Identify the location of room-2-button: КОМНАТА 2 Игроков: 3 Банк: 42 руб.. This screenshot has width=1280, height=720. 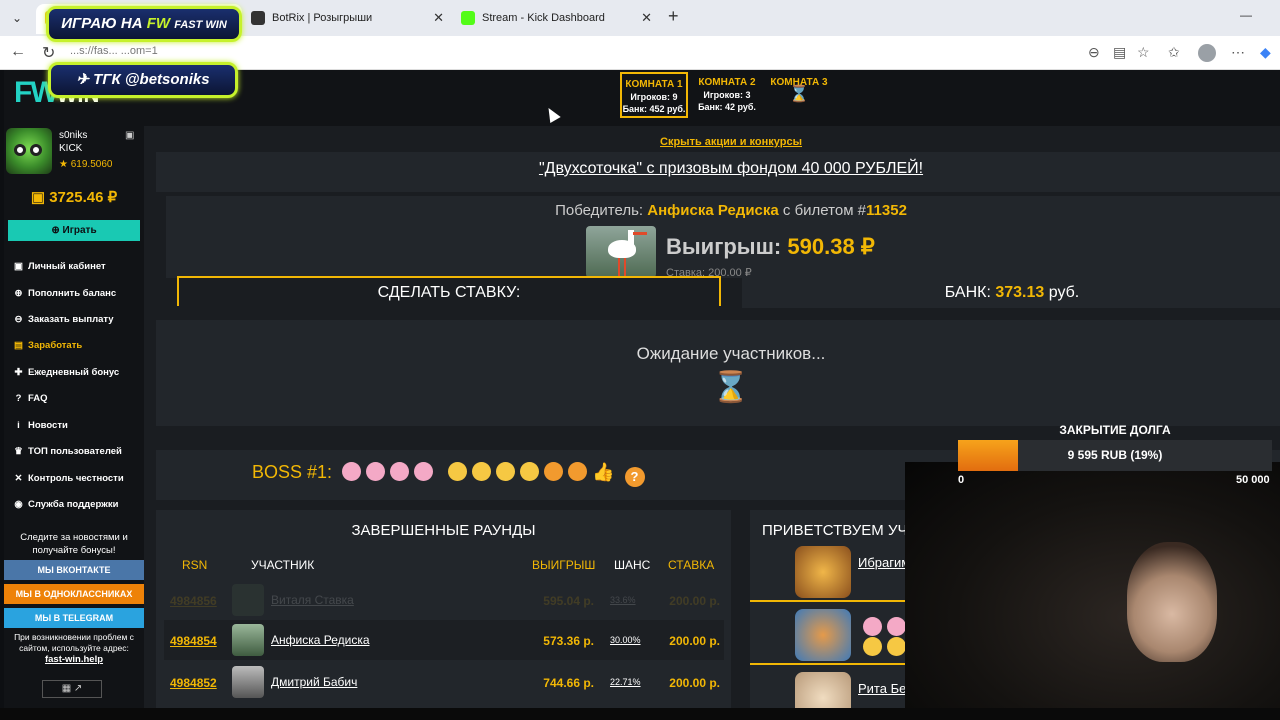
(727, 95).